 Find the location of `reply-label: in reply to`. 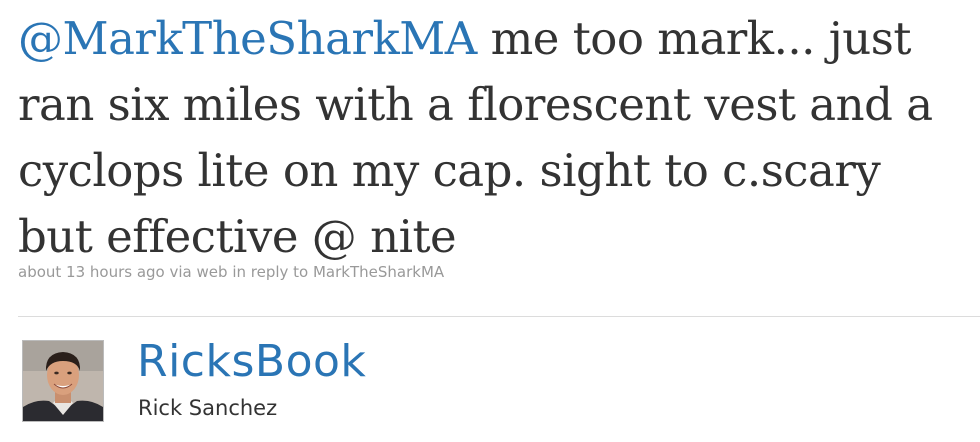

reply-label: in reply to is located at coordinates (270, 272).